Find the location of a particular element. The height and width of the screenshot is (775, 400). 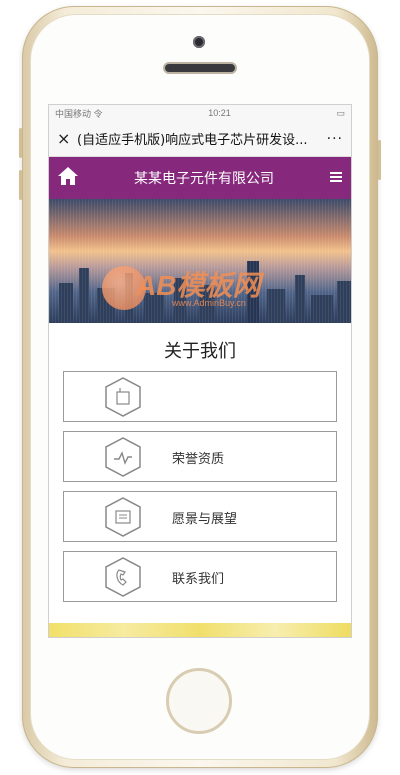

document-icon is located at coordinates (123, 517).